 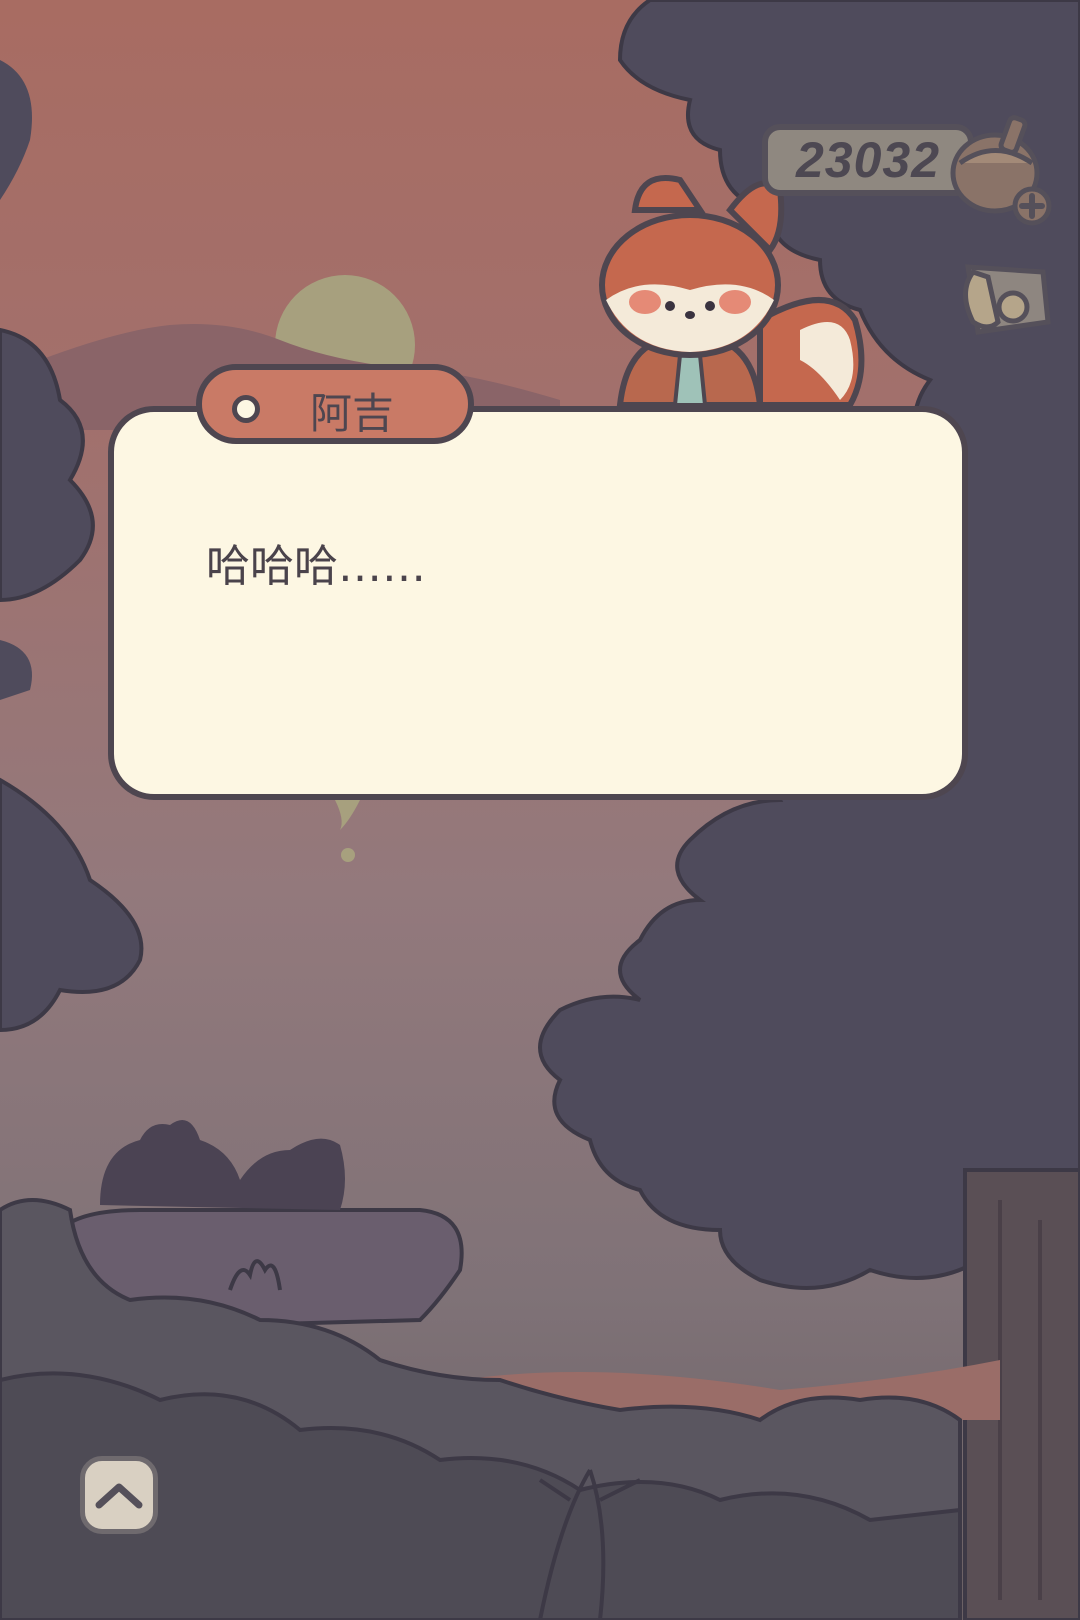 What do you see at coordinates (246, 409) in the screenshot?
I see `name-tag-dot` at bounding box center [246, 409].